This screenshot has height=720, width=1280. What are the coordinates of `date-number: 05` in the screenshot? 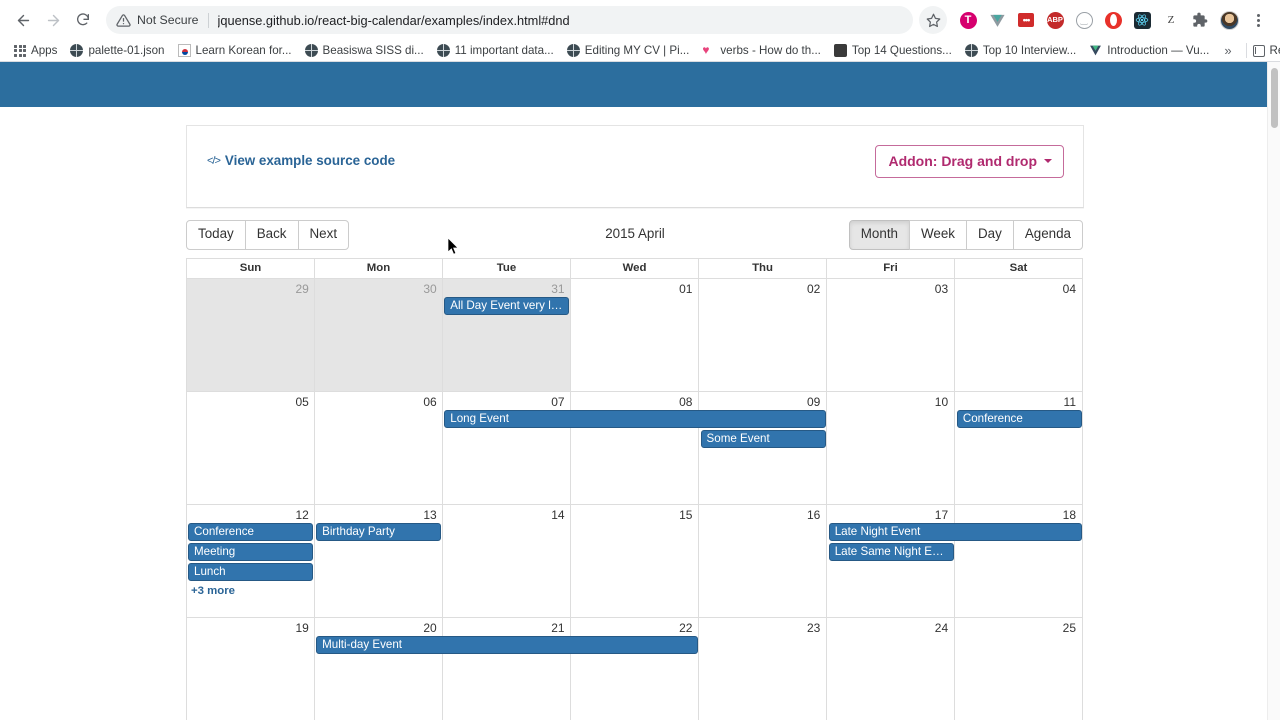 It's located at (251, 400).